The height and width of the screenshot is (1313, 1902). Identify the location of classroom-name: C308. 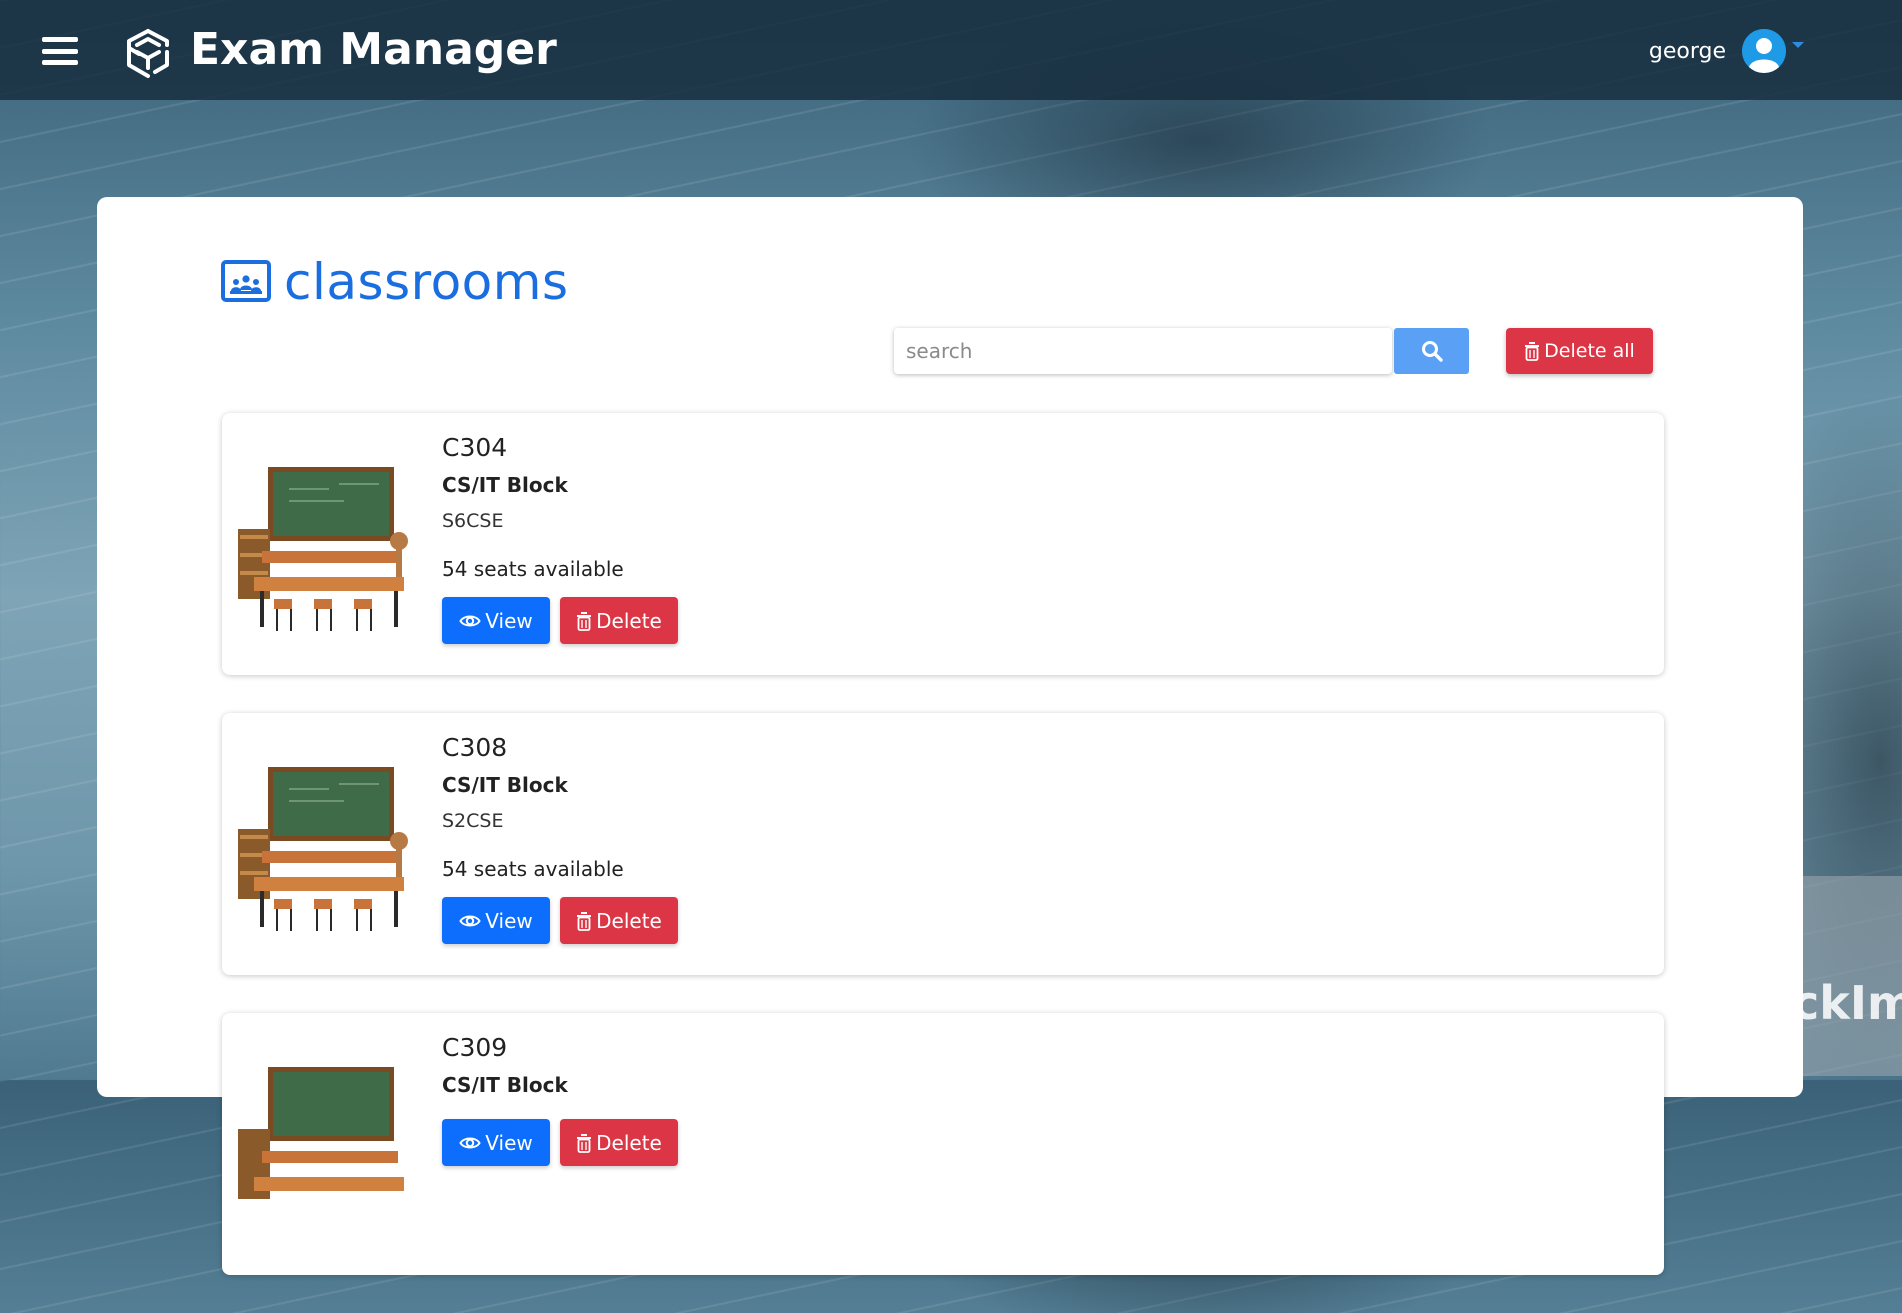
(475, 747).